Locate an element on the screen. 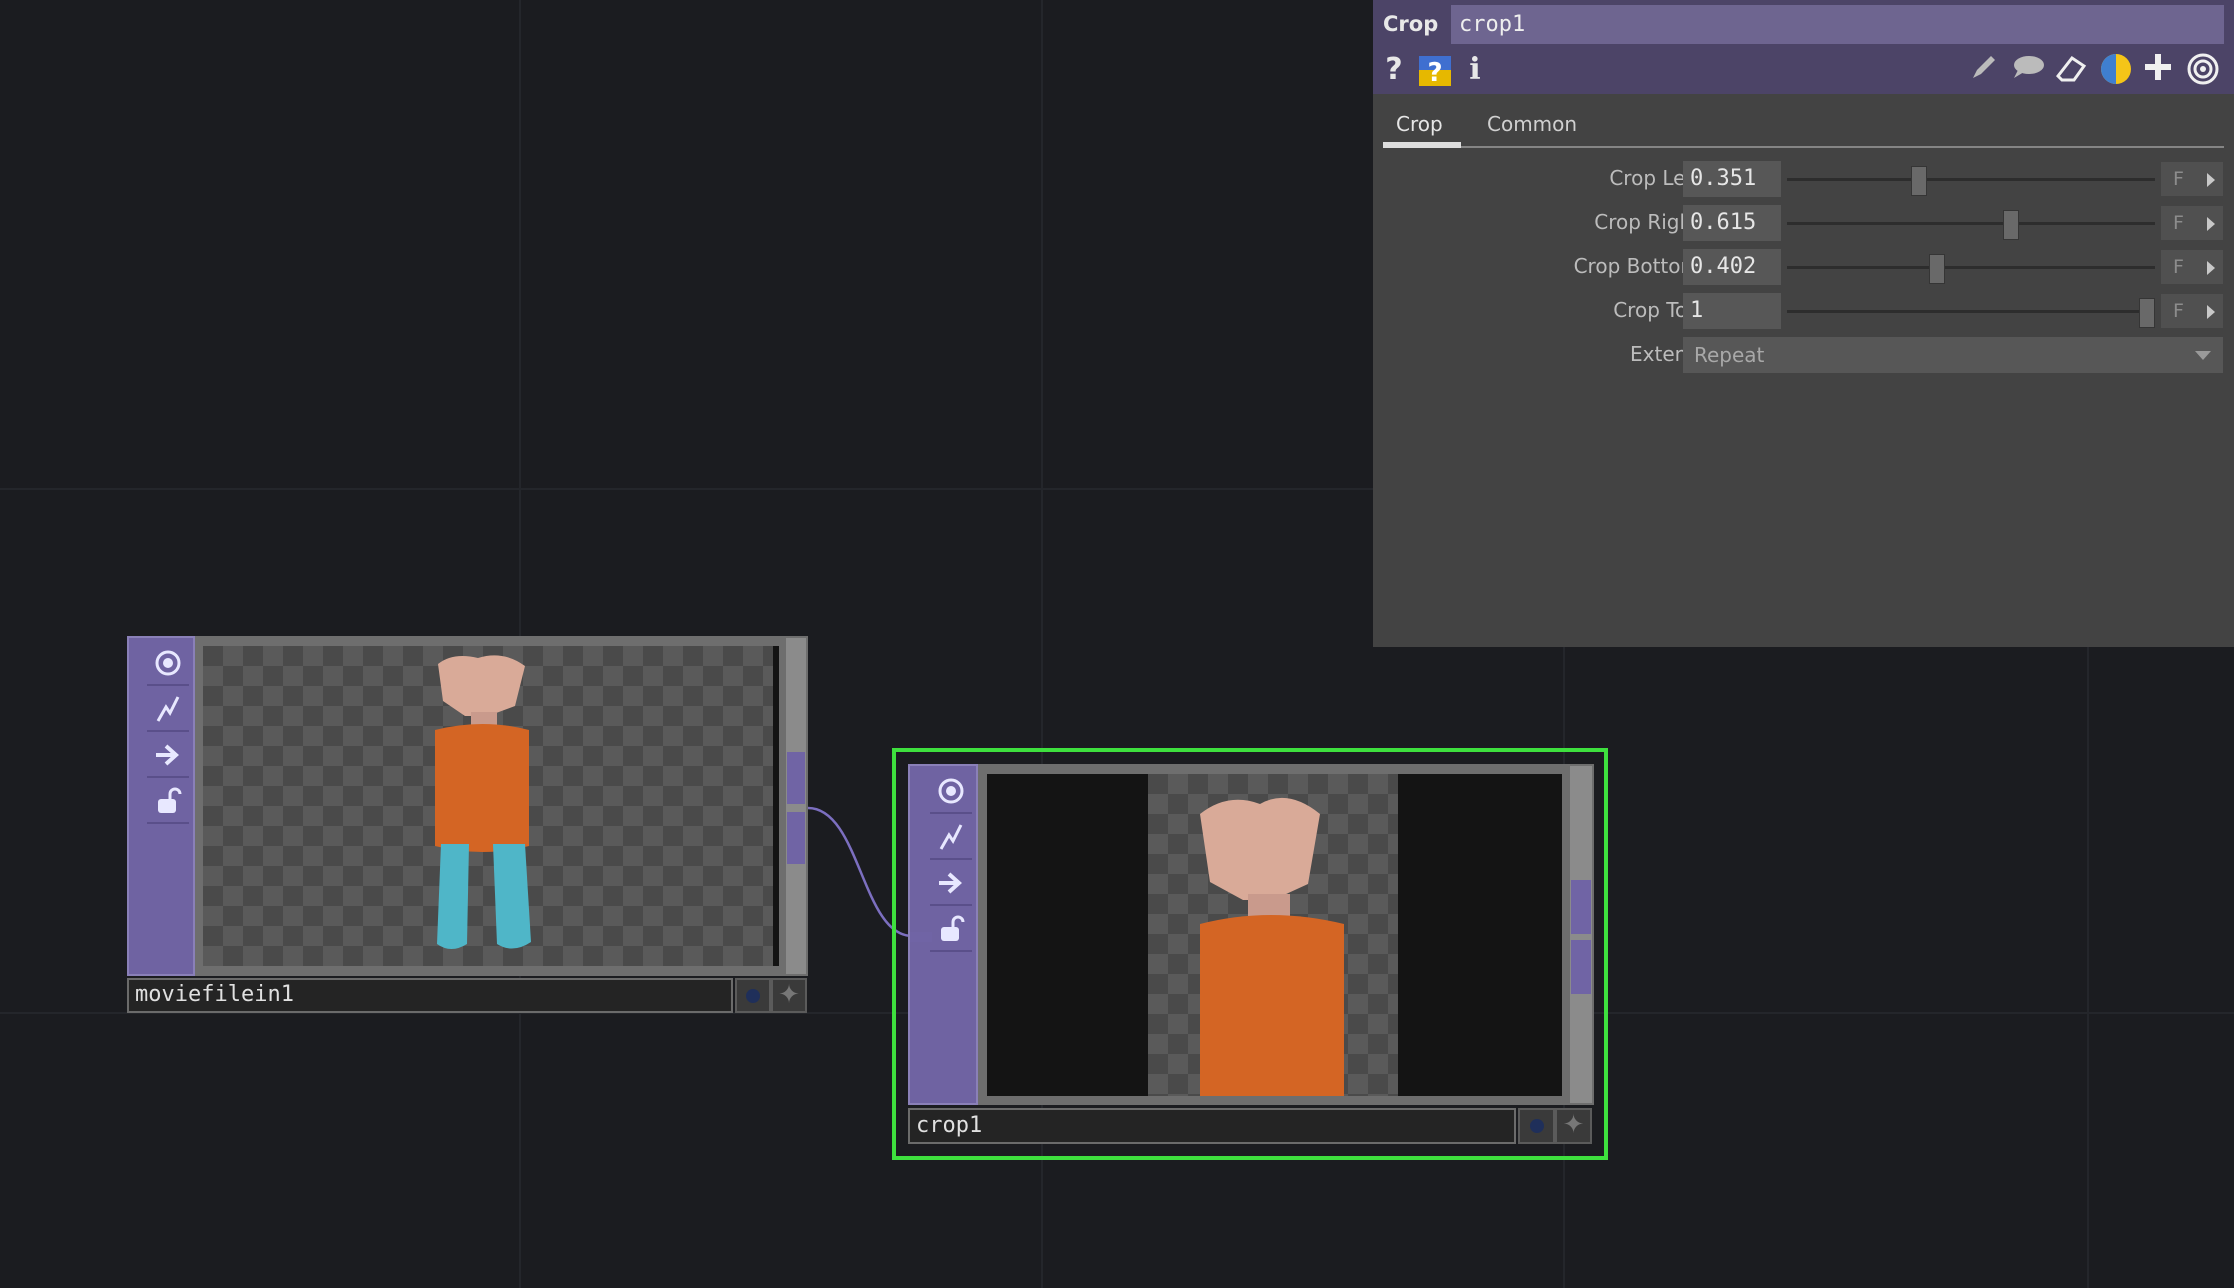 This screenshot has width=2234, height=1288. crop-viewer is located at coordinates (1273, 935).